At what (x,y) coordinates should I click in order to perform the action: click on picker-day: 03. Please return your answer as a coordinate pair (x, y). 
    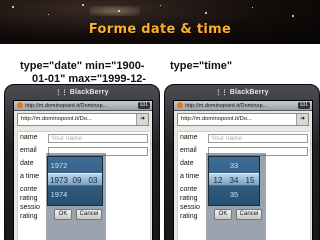
    Looking at the image, I should click on (93, 180).